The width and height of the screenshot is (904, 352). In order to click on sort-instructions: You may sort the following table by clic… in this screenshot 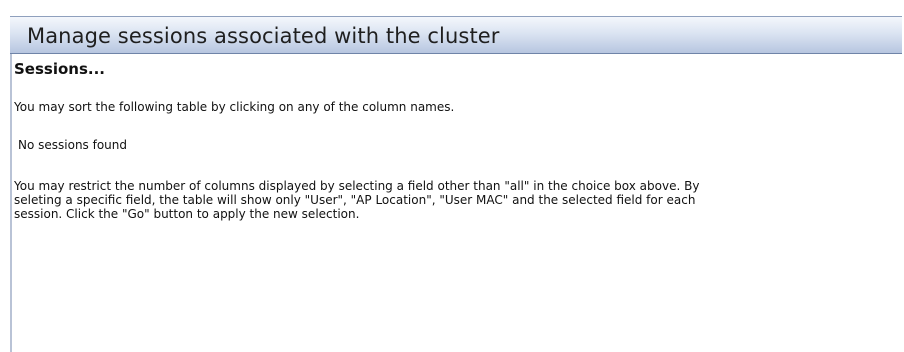, I will do `click(234, 107)`.